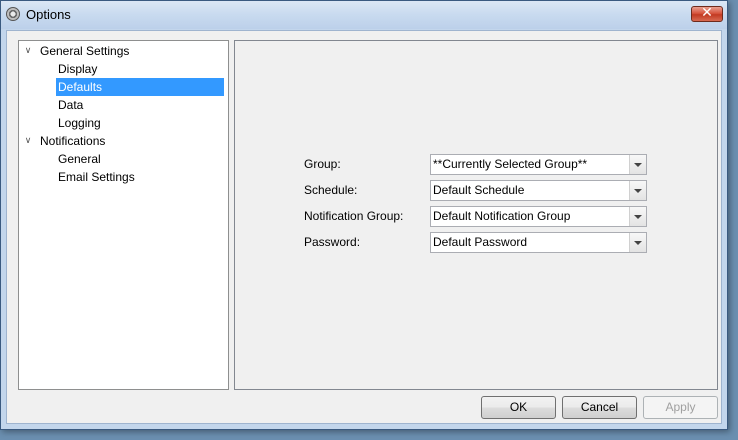 Image resolution: width=738 pixels, height=440 pixels. What do you see at coordinates (331, 190) in the screenshot?
I see `schedule-label: Schedule:` at bounding box center [331, 190].